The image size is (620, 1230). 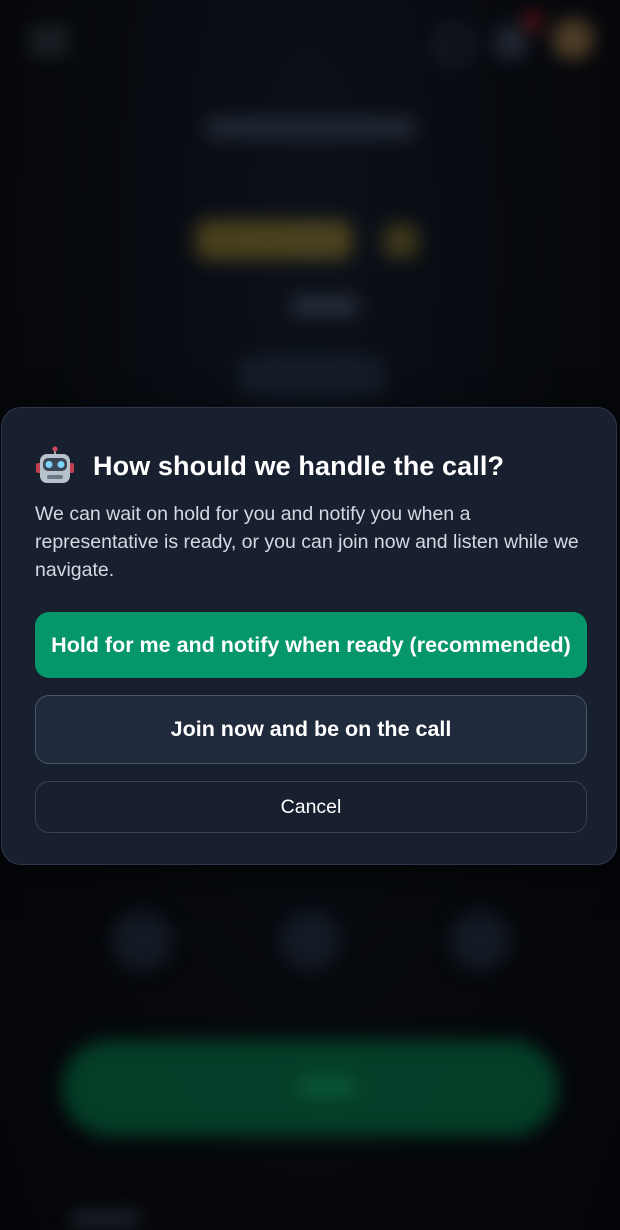 I want to click on join-now-button: Join now and be on the call, so click(x=311, y=729).